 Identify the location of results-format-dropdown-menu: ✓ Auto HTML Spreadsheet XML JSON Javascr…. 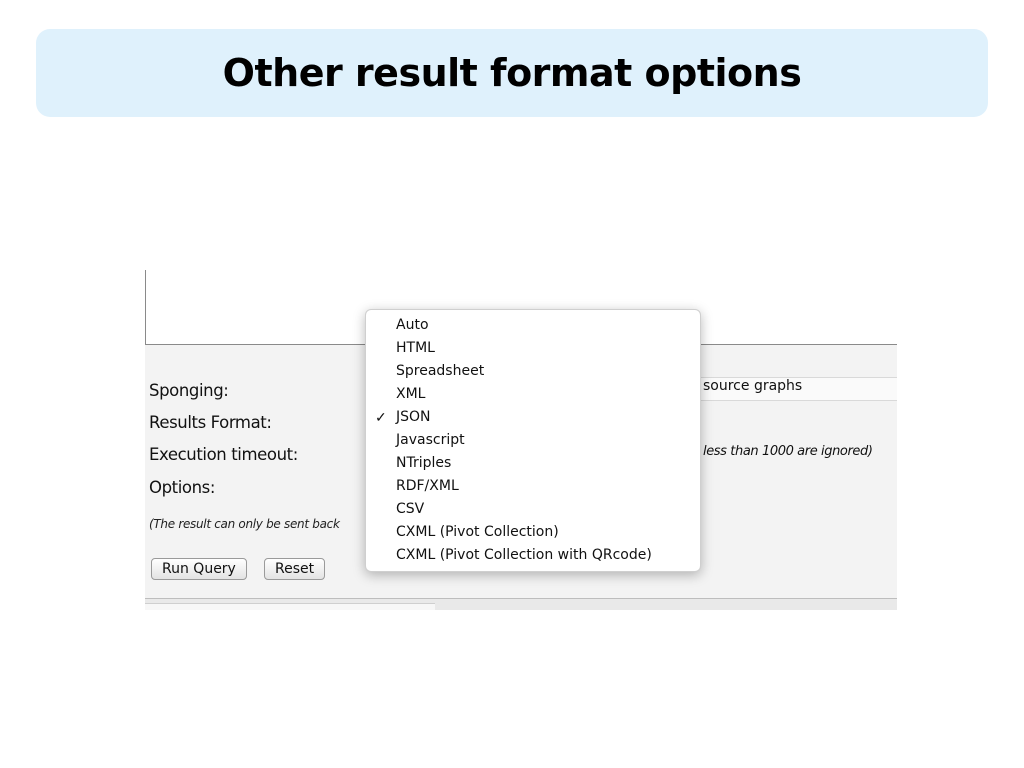
(533, 440).